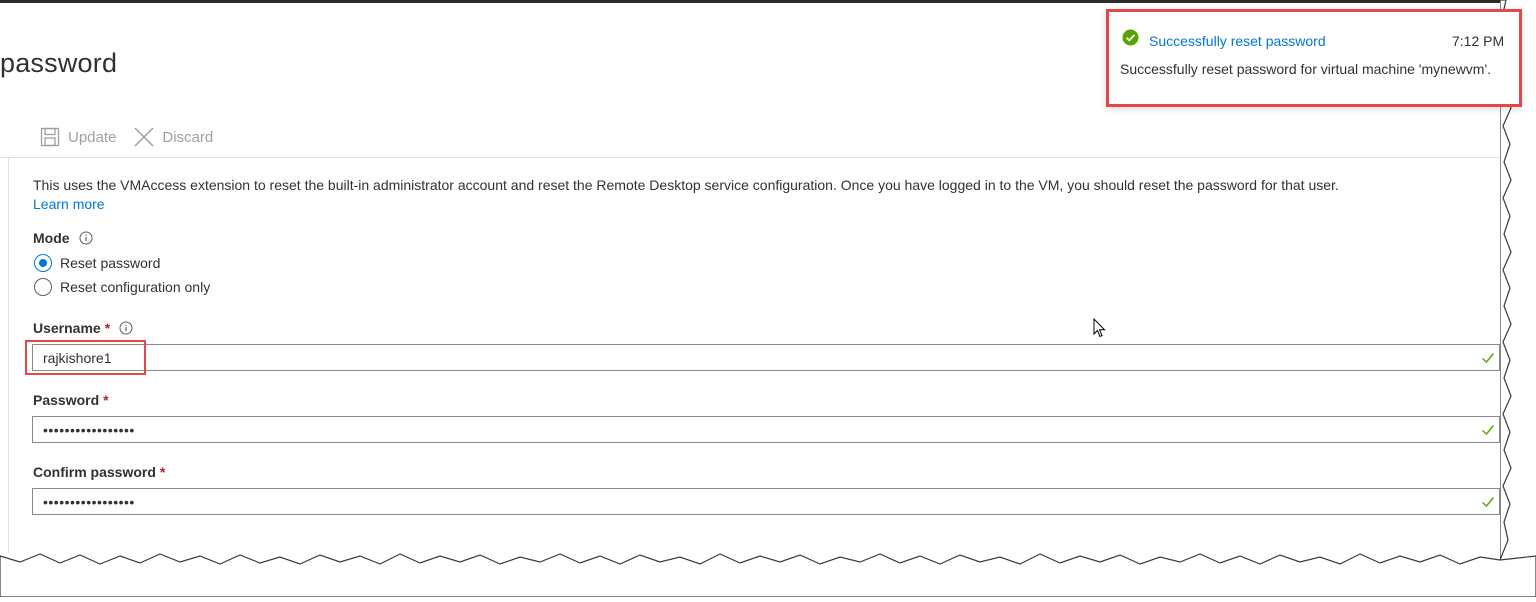 Image resolution: width=1536 pixels, height=602 pixels. Describe the element at coordinates (89, 429) in the screenshot. I see `password-value: •••••••••••••••••` at that location.